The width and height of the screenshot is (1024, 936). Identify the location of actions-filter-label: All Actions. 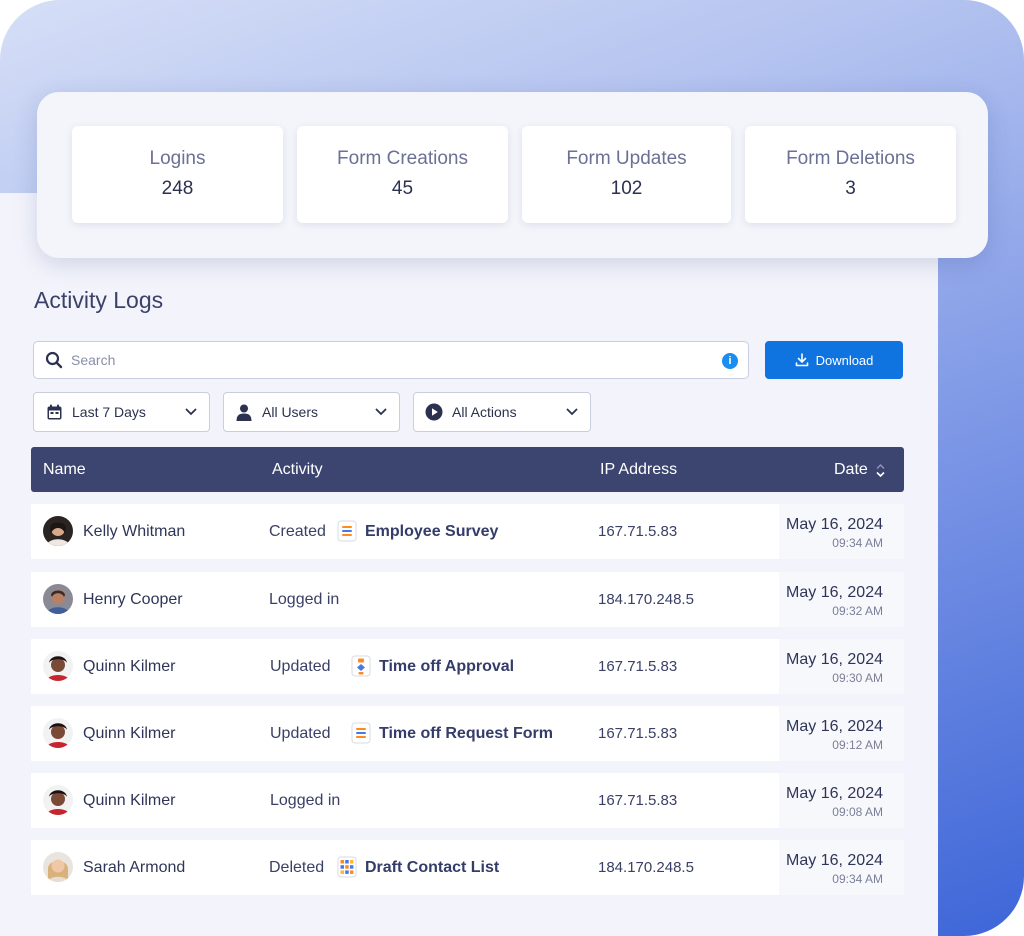
(484, 412).